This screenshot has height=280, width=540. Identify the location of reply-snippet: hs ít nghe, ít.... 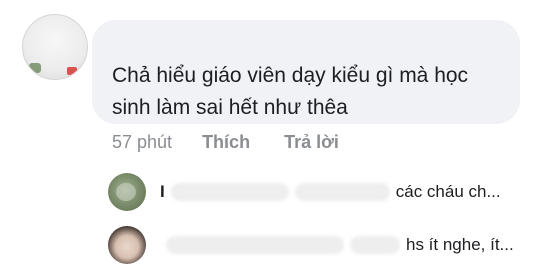
(460, 244).